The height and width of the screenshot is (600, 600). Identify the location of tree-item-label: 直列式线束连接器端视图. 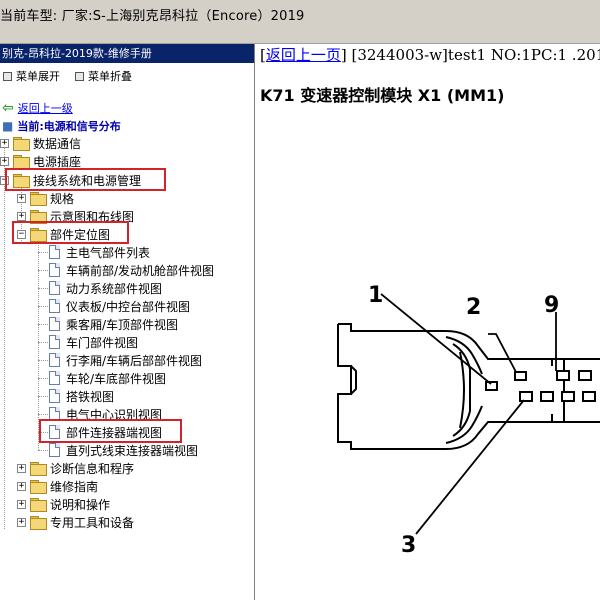
(132, 450).